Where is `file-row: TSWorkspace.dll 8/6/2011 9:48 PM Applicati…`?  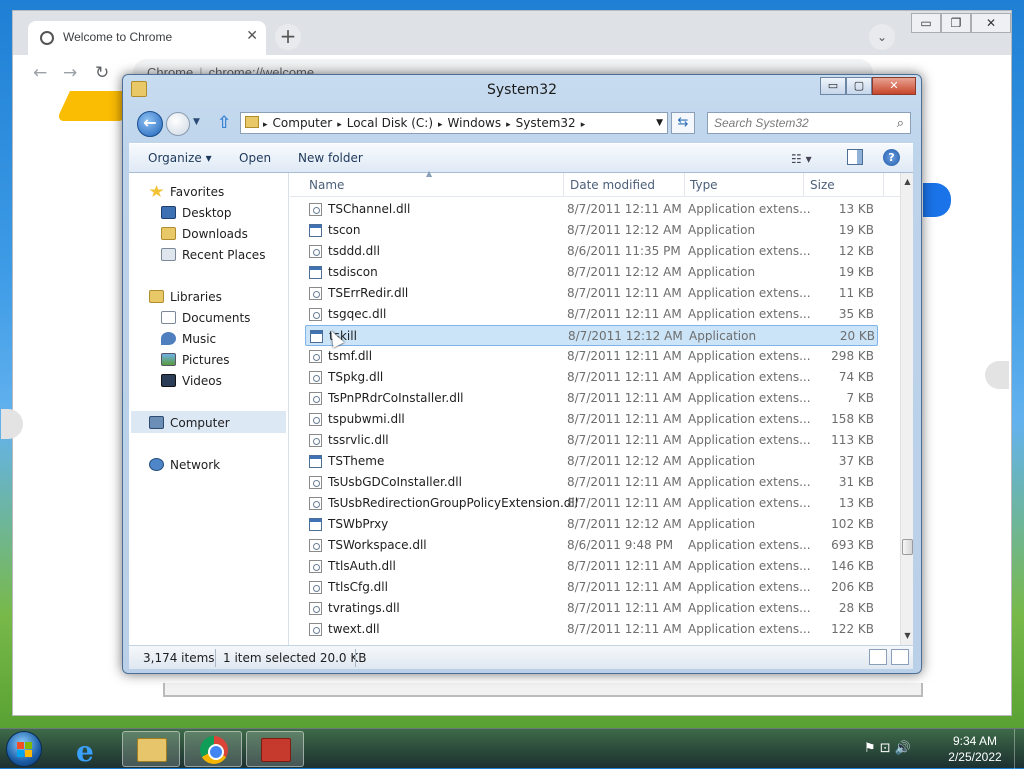 file-row: TSWorkspace.dll 8/6/2011 9:48 PM Applicati… is located at coordinates (591, 545).